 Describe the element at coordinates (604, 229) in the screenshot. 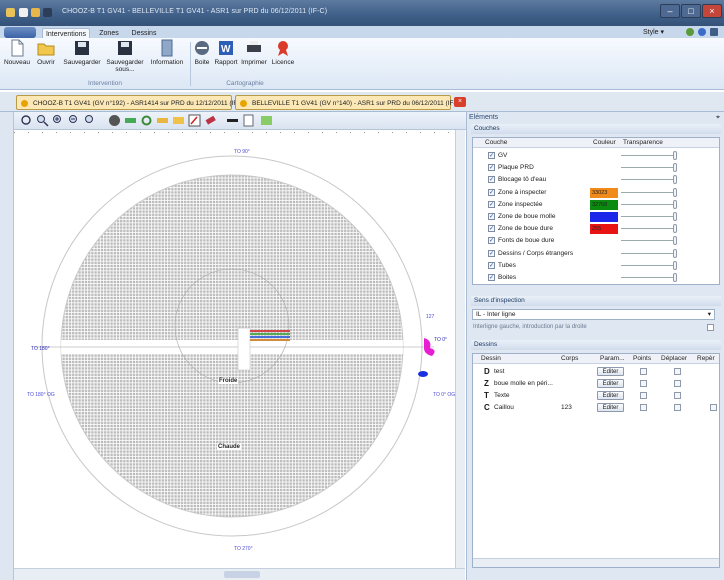

I see `layer-color-swatch: 255` at that location.